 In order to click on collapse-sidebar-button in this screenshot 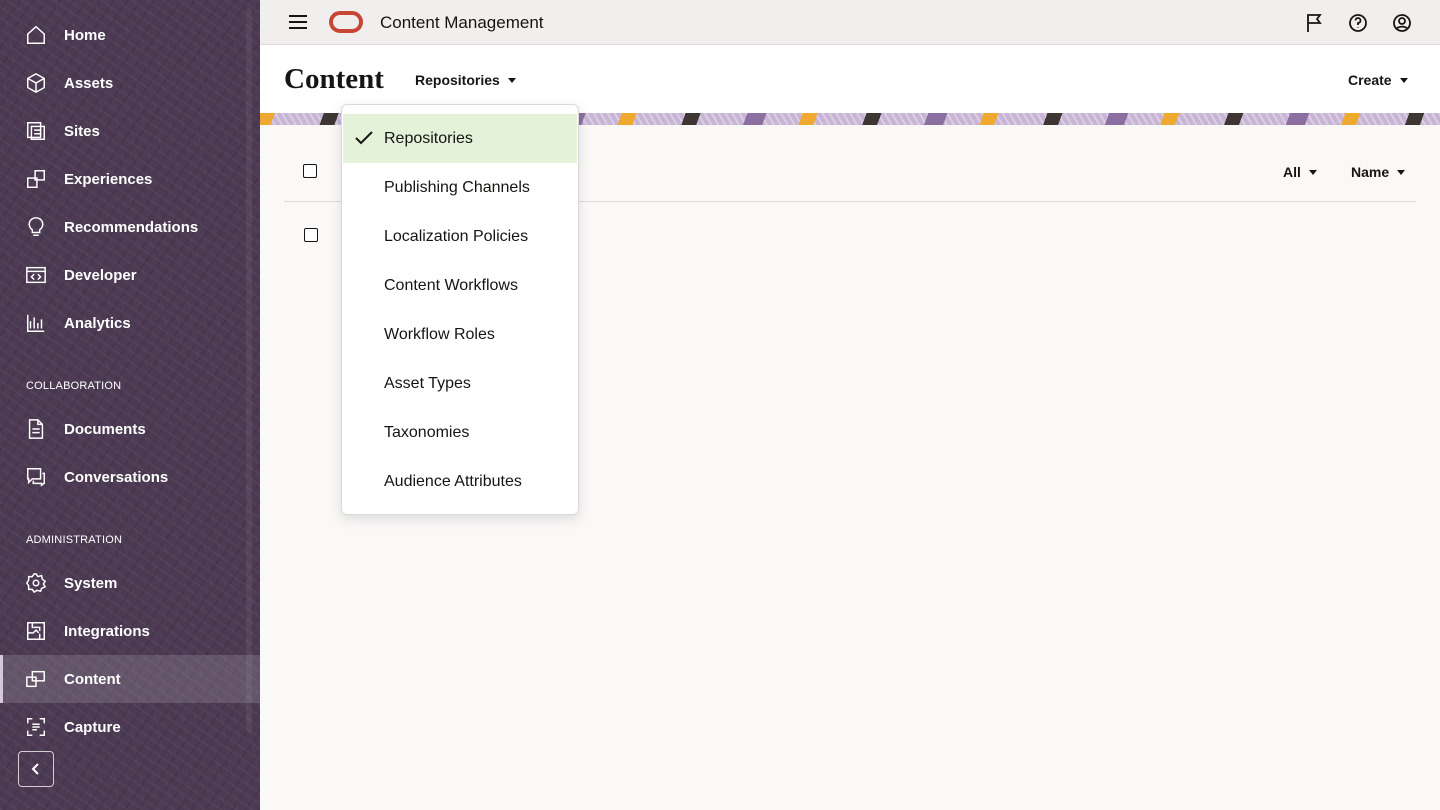, I will do `click(36, 769)`.